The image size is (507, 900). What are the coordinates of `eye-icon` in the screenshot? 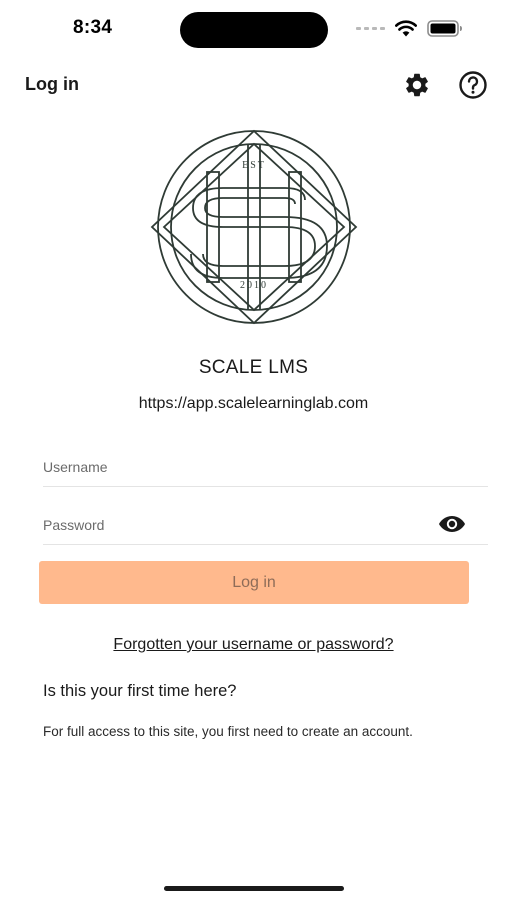 It's located at (452, 524).